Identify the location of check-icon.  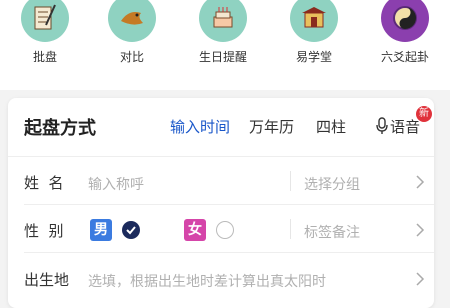
(131, 230).